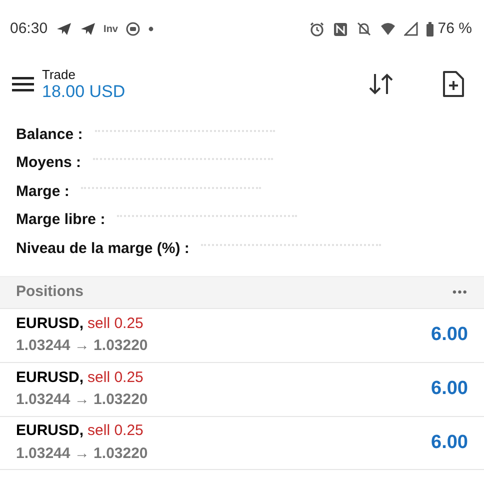  What do you see at coordinates (430, 29) in the screenshot?
I see `battery-icon` at bounding box center [430, 29].